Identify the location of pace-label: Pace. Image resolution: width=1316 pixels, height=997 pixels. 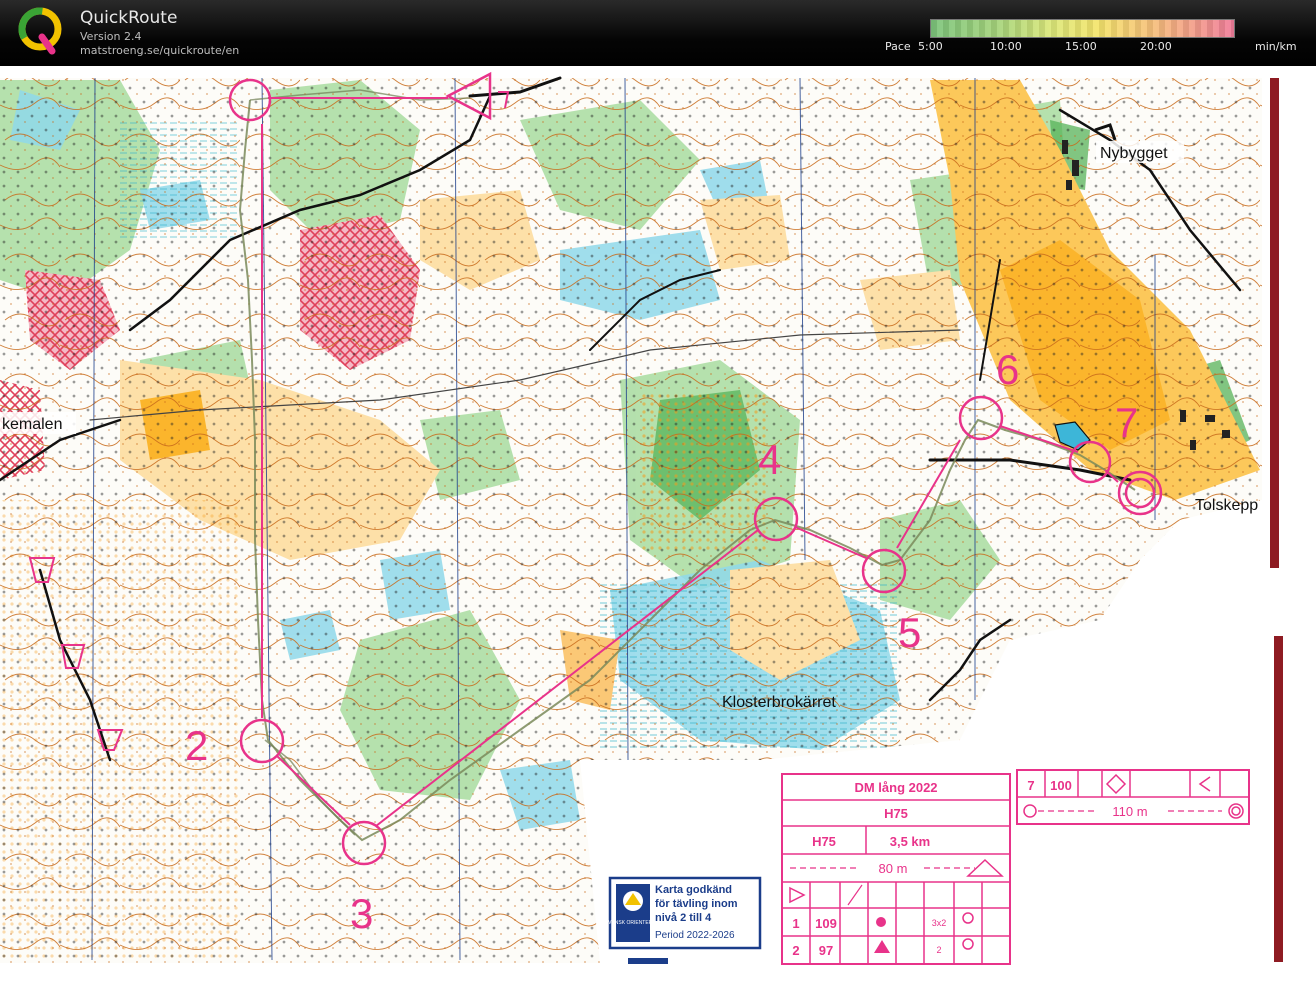
(898, 46).